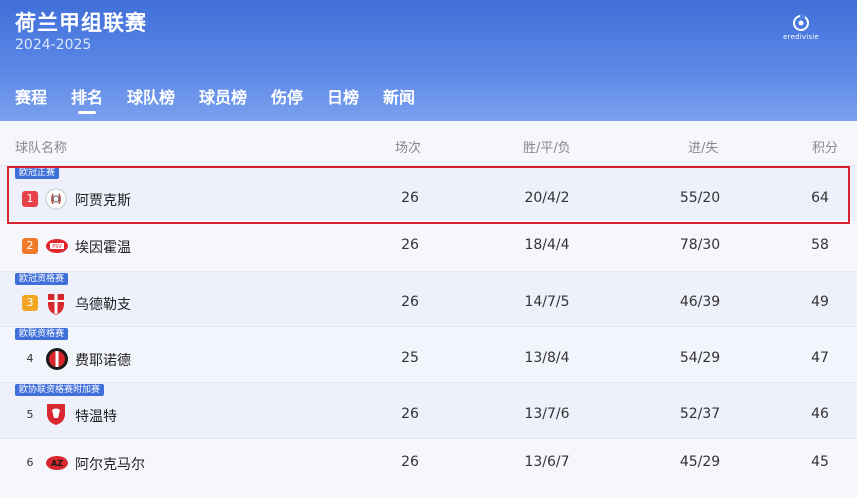  I want to click on goals-value: 52/37, so click(700, 414).